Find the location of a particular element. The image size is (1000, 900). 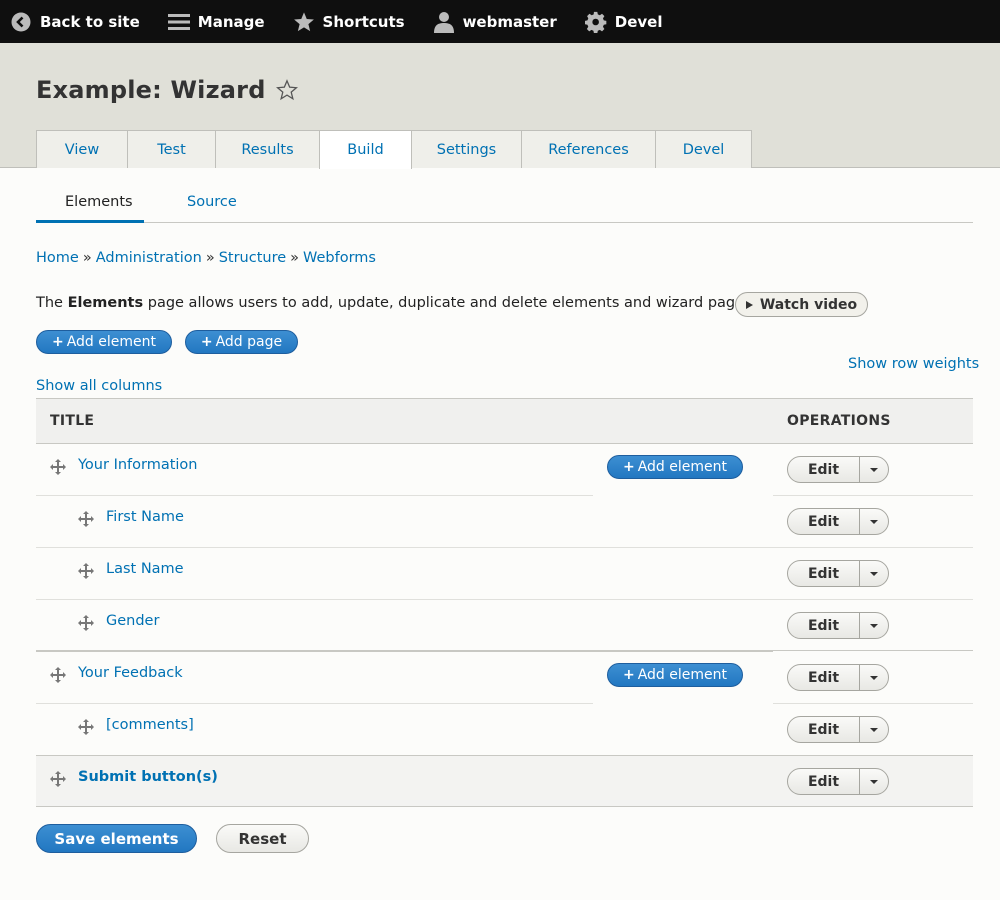

reset-button: Reset is located at coordinates (262, 838).